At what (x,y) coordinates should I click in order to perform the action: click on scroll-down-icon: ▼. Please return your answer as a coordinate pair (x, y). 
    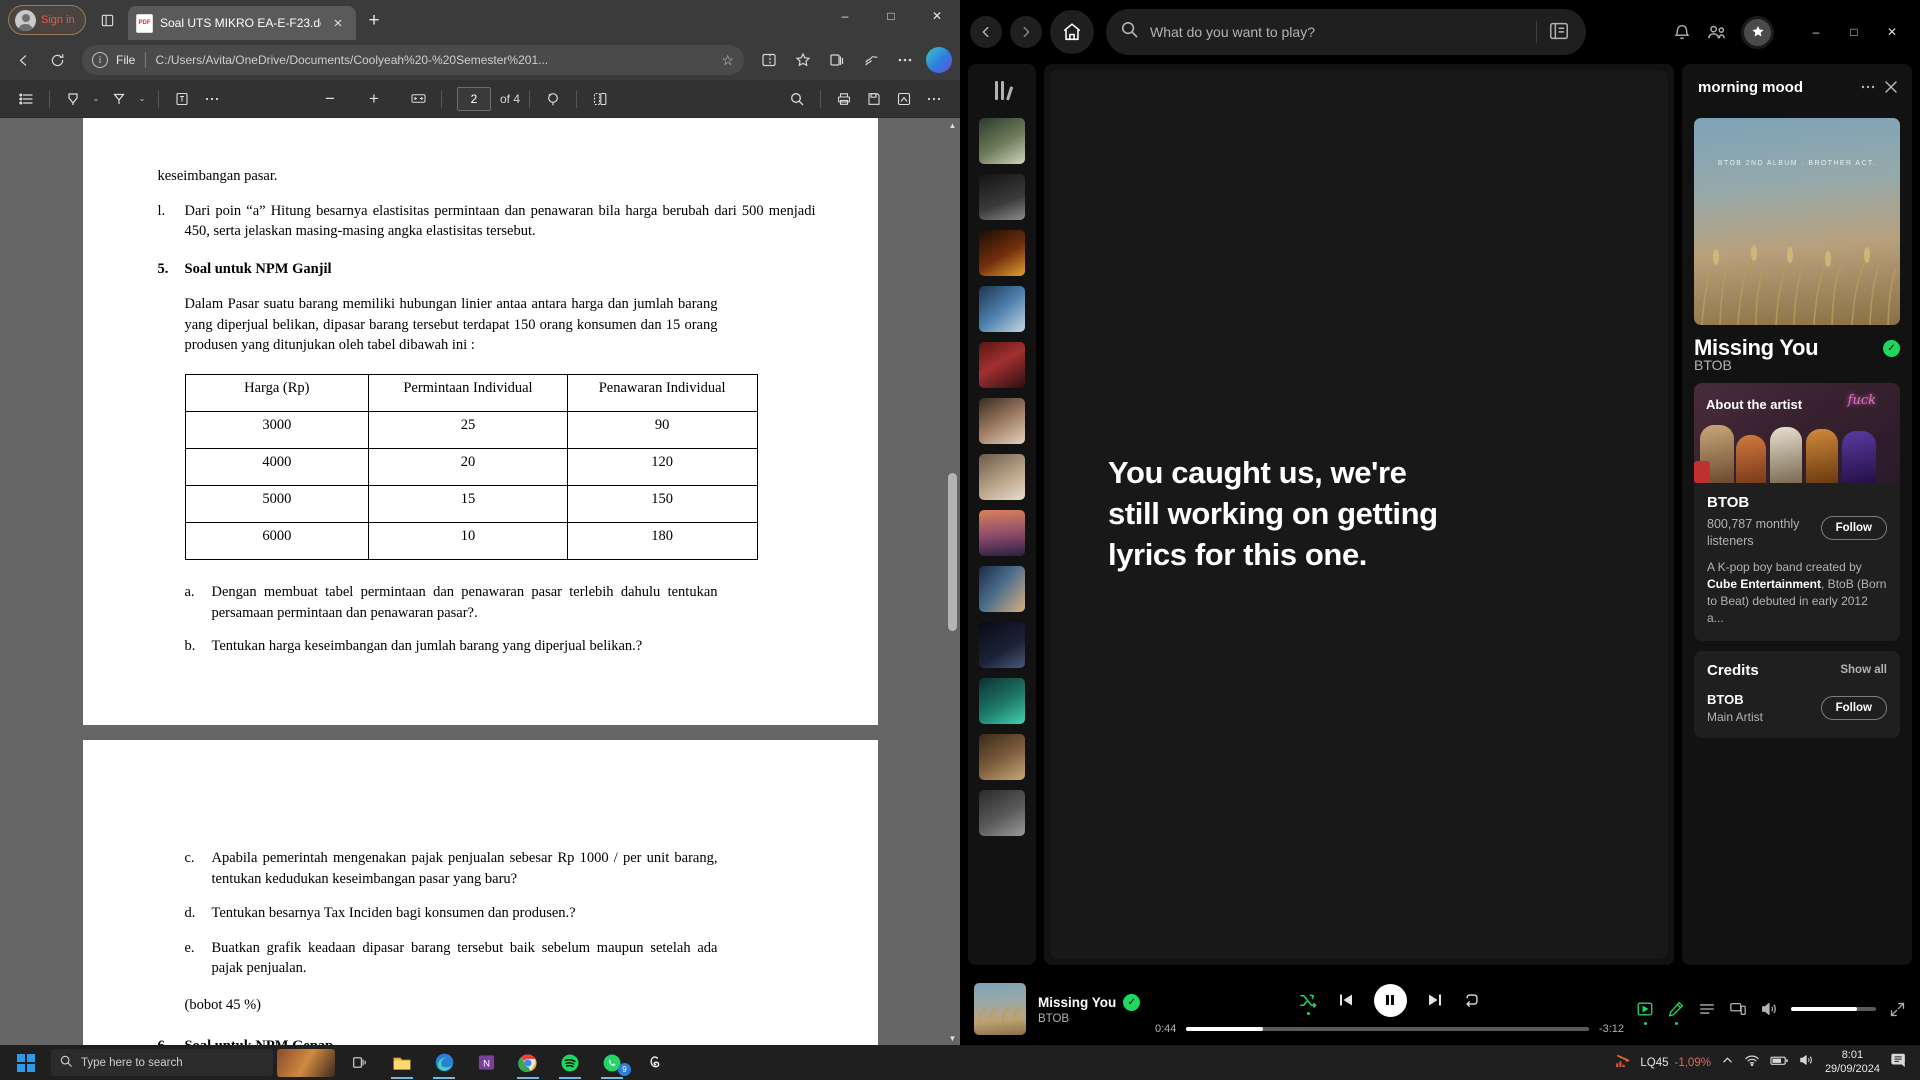
    Looking at the image, I should click on (952, 1038).